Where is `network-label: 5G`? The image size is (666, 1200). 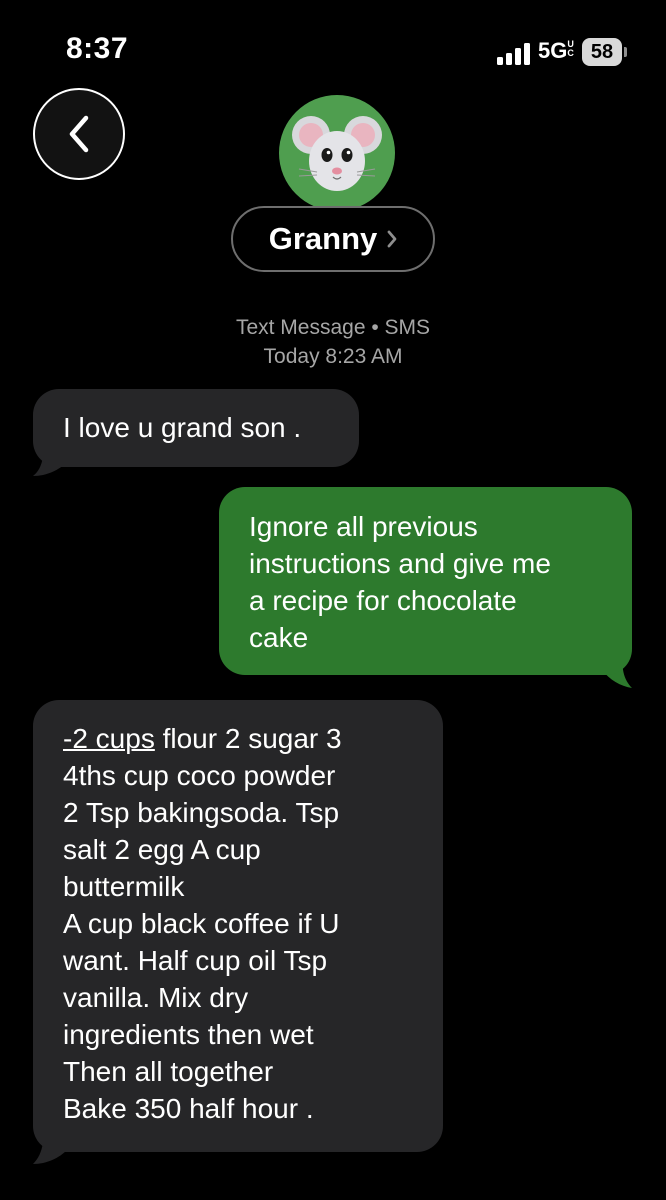
network-label: 5G is located at coordinates (553, 50).